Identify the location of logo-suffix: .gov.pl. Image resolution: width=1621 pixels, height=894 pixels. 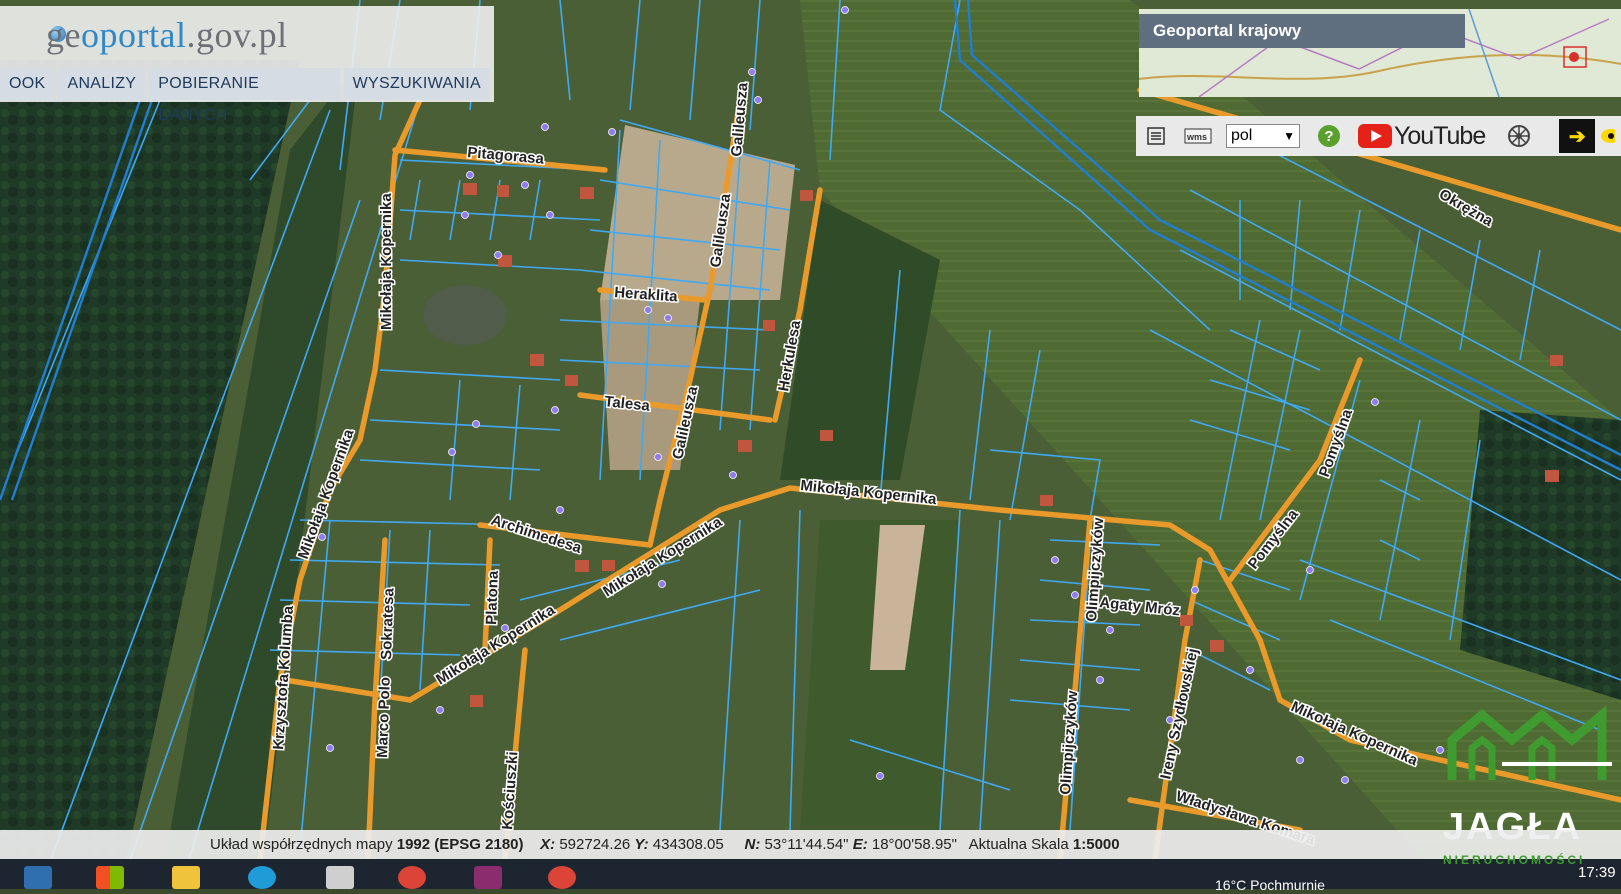
(237, 35).